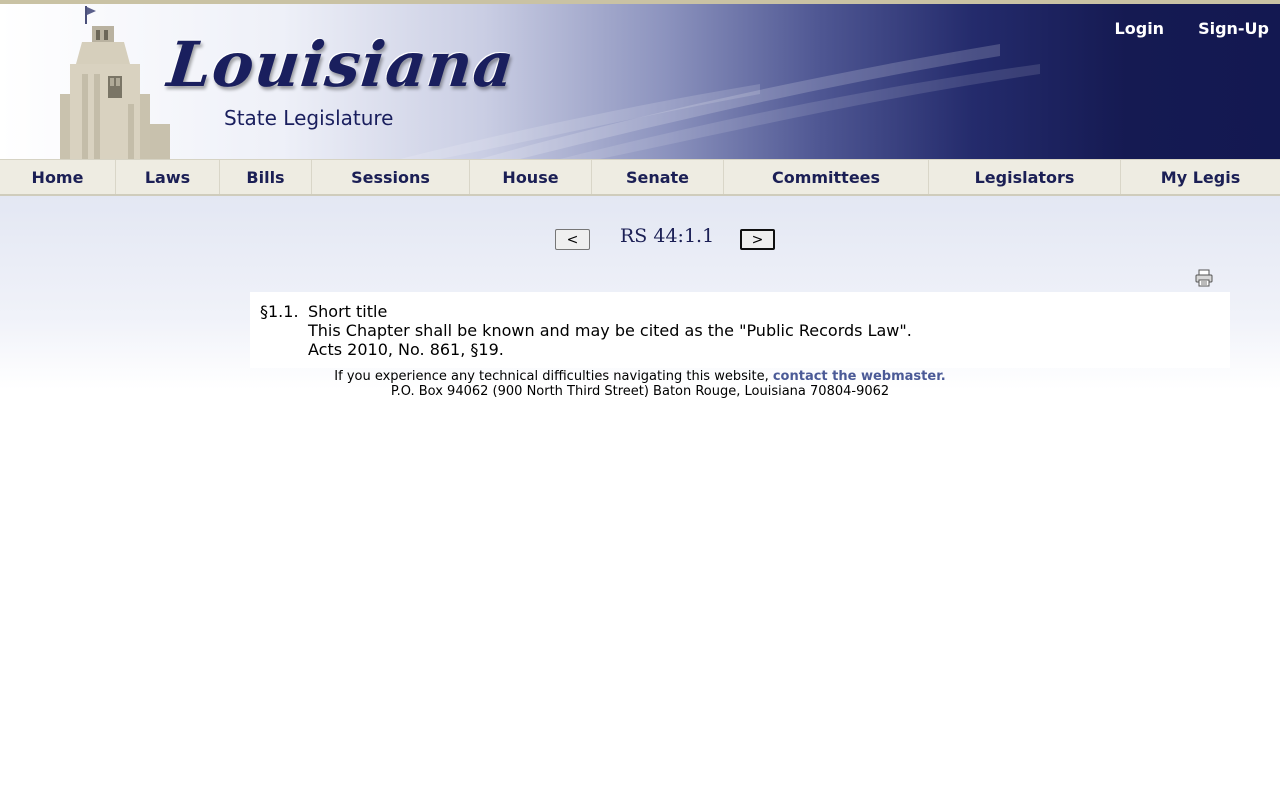 The height and width of the screenshot is (800, 1280). I want to click on statute-citation-title: RS 44:1.1, so click(667, 236).